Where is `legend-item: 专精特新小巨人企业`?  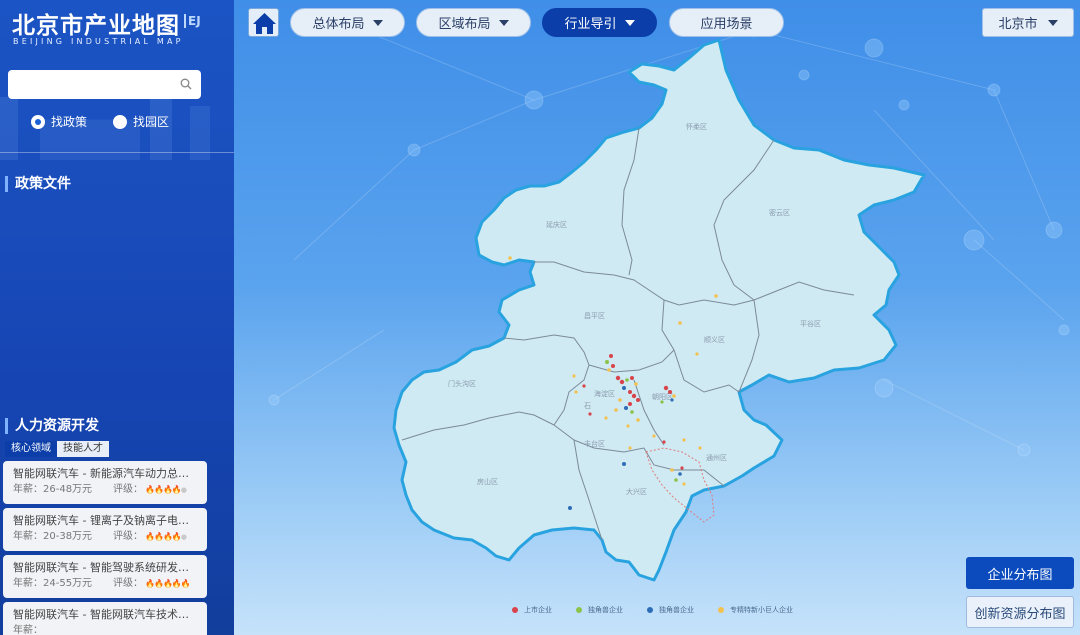 legend-item: 专精特新小巨人企业 is located at coordinates (755, 610).